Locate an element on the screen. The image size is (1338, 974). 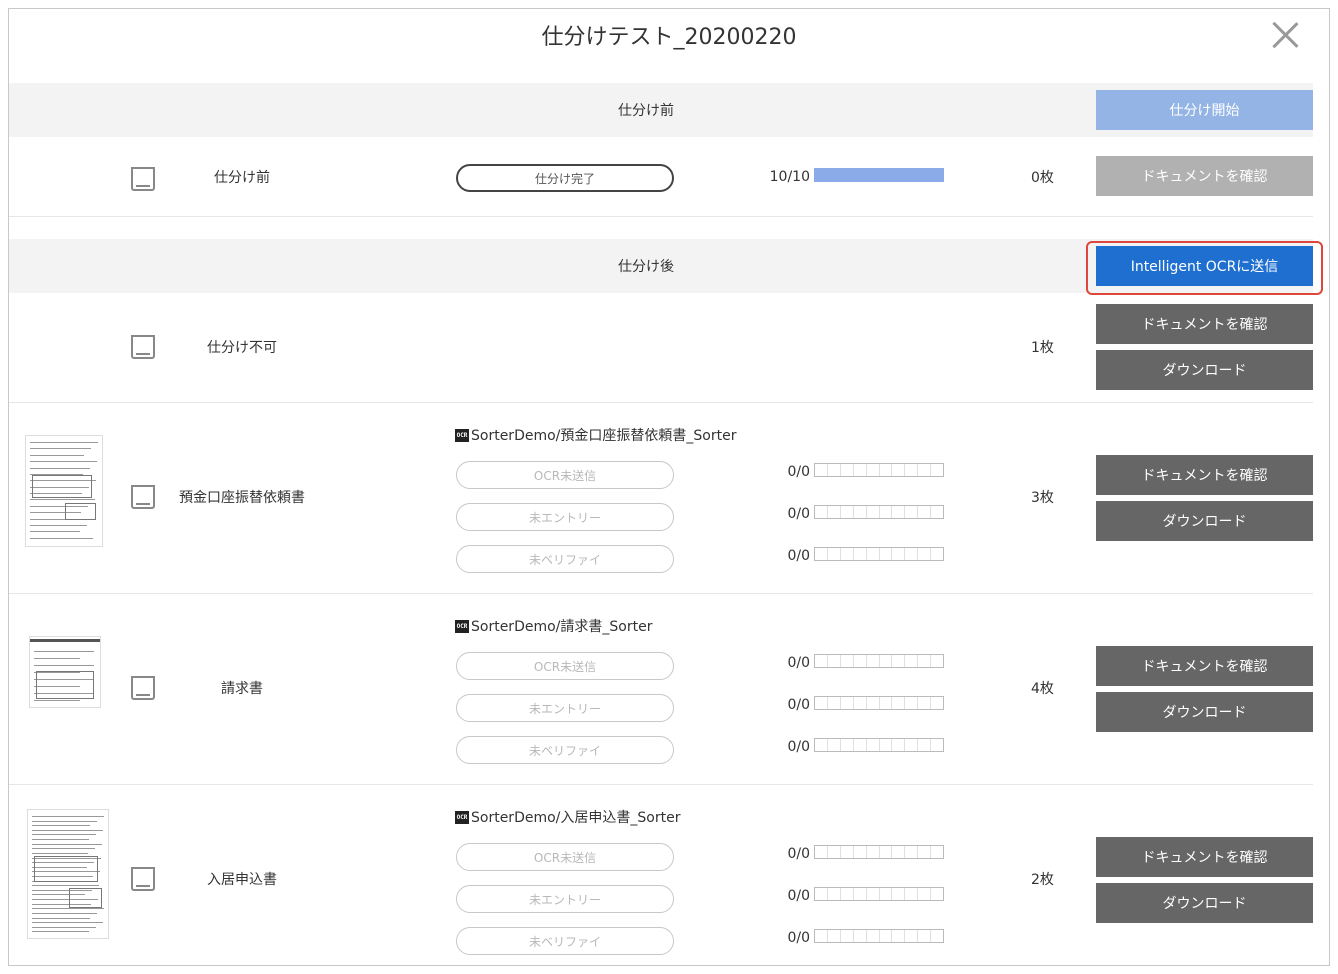
ocr-target-text: SorterDemo/入居申込書_Sorter is located at coordinates (576, 818).